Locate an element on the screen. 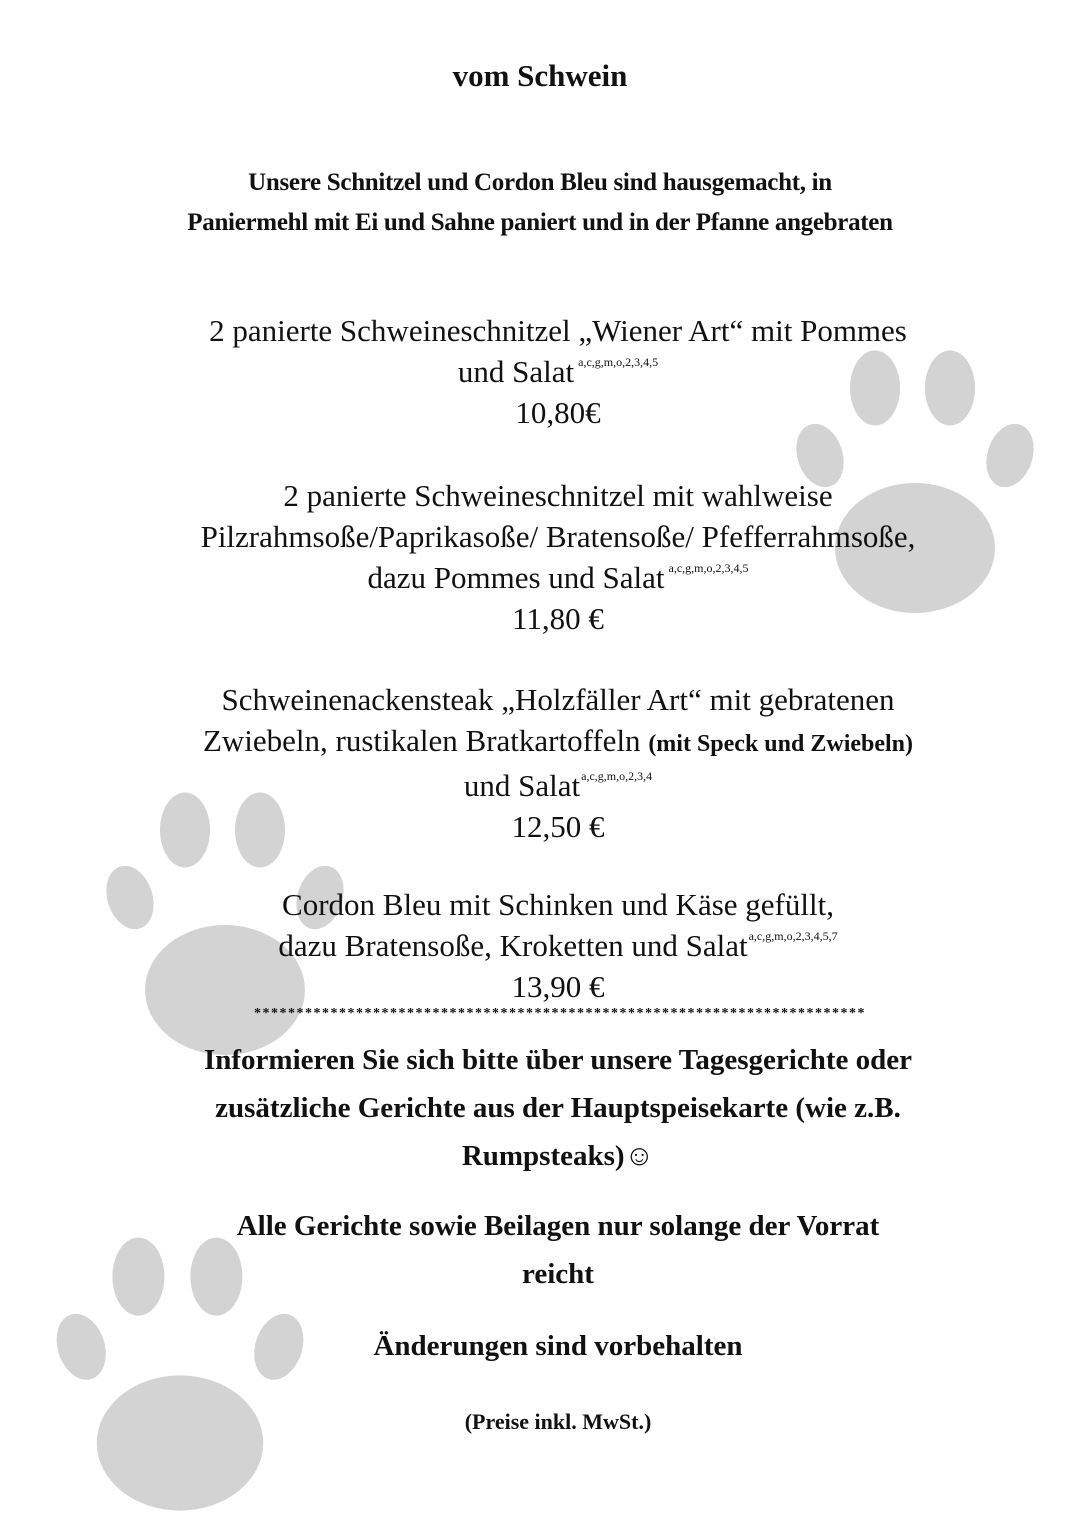  notice-line: Rumpsteaks)☺ is located at coordinates (558, 1156).